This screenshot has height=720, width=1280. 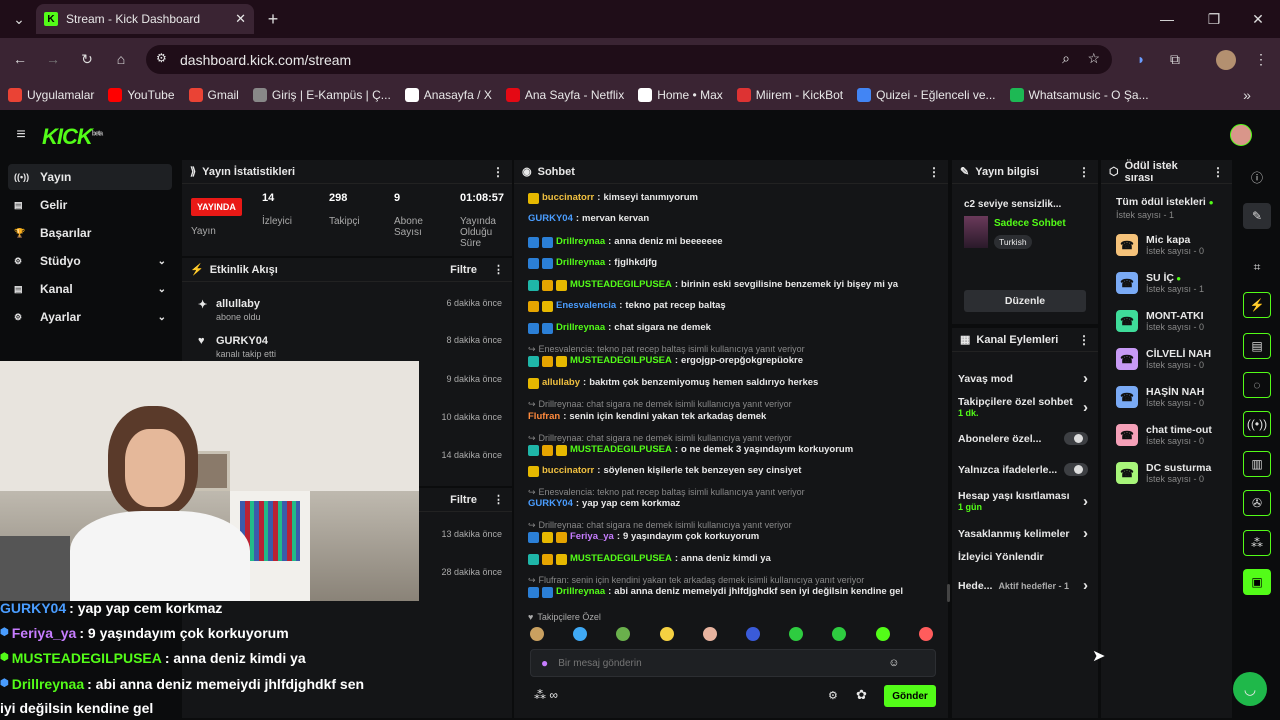 I want to click on bookmark-item: YouTube, so click(x=141, y=95).